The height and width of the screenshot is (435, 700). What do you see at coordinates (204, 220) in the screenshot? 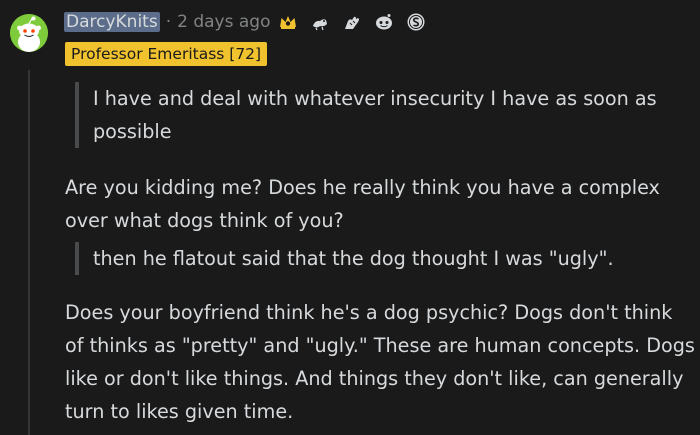
I see `paragraph-line: over what dogs think of you?` at bounding box center [204, 220].